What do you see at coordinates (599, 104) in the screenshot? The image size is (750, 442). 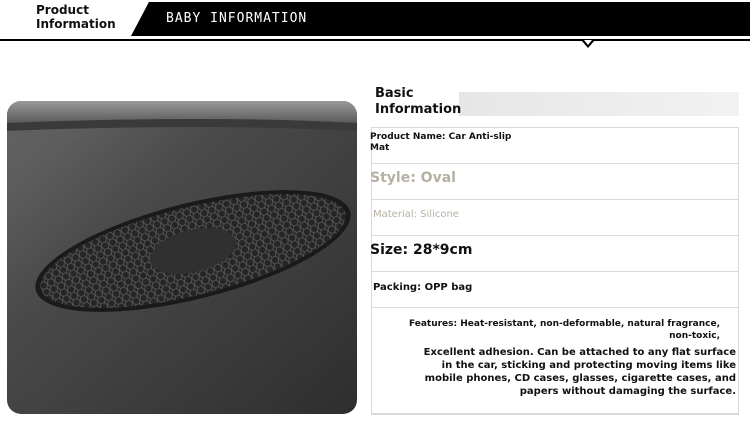 I see `heading-backdrop` at bounding box center [599, 104].